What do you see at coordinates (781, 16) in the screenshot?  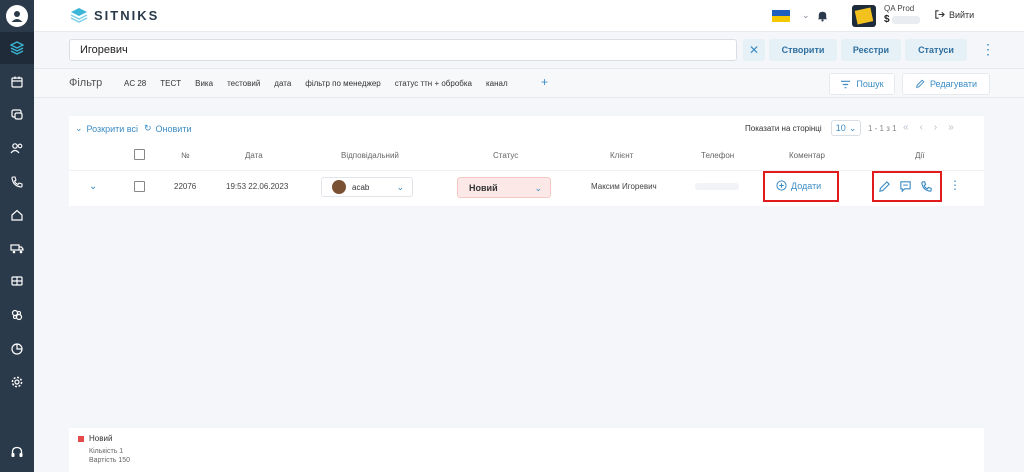 I see `language-flag-icon` at bounding box center [781, 16].